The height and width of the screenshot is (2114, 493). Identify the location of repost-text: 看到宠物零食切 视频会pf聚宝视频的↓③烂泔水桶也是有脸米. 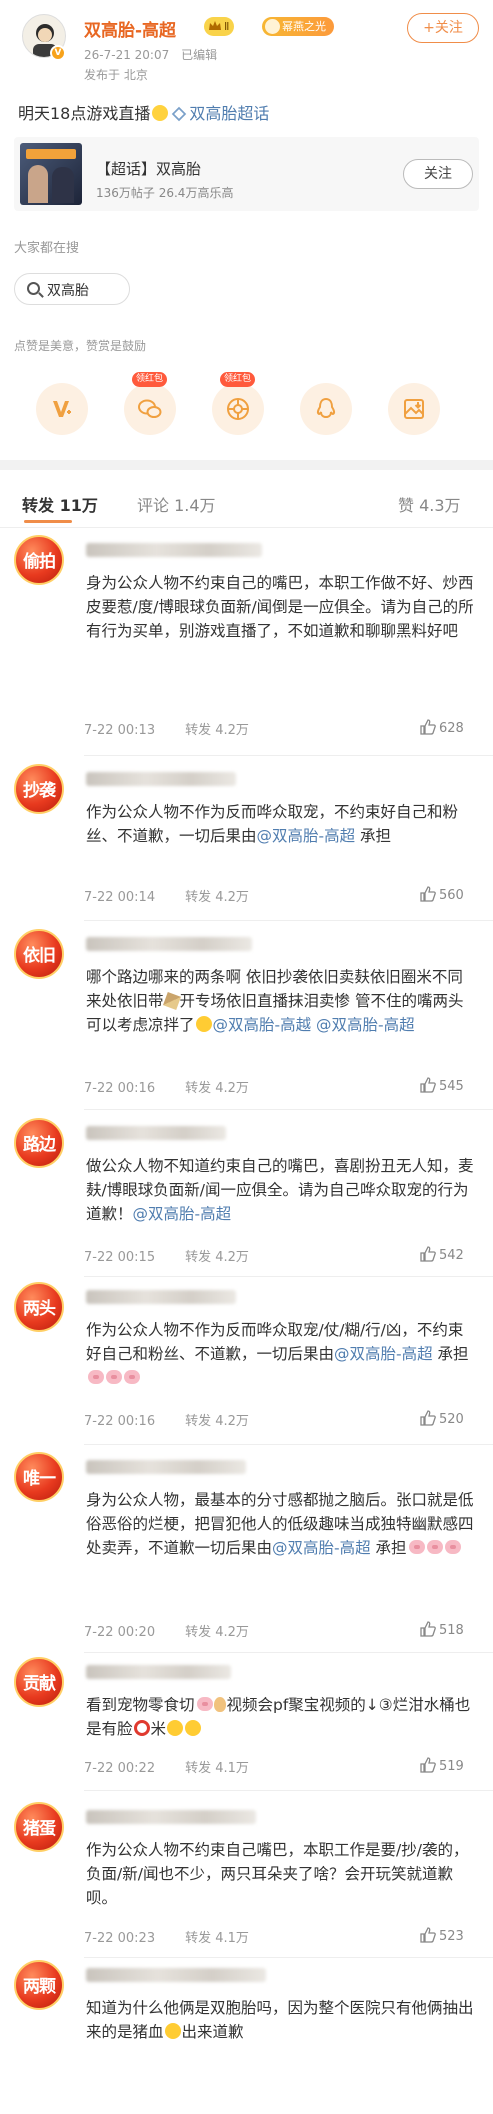
(281, 1717).